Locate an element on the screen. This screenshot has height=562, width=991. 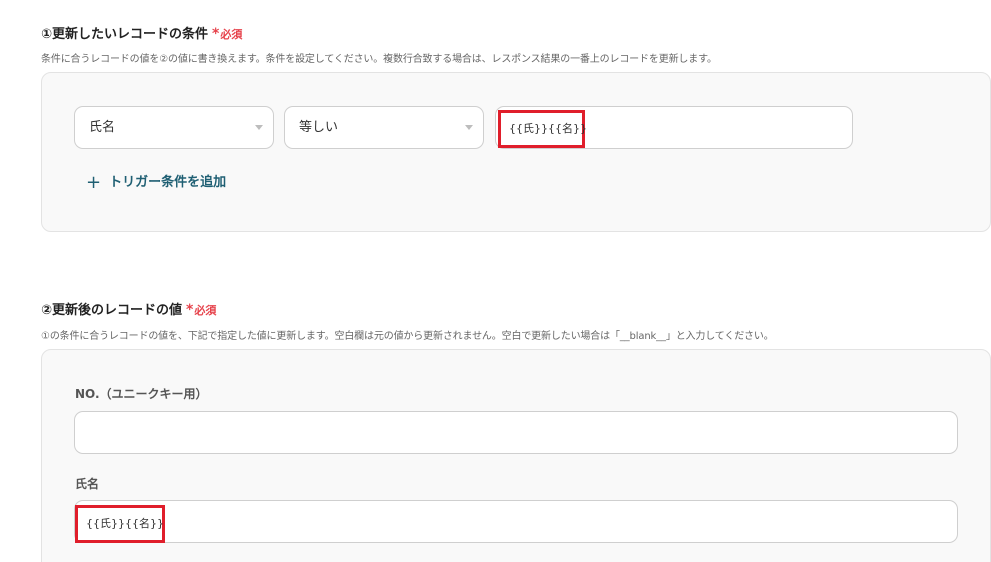
update-title-text: ②更新後のレコードの値 is located at coordinates (112, 310).